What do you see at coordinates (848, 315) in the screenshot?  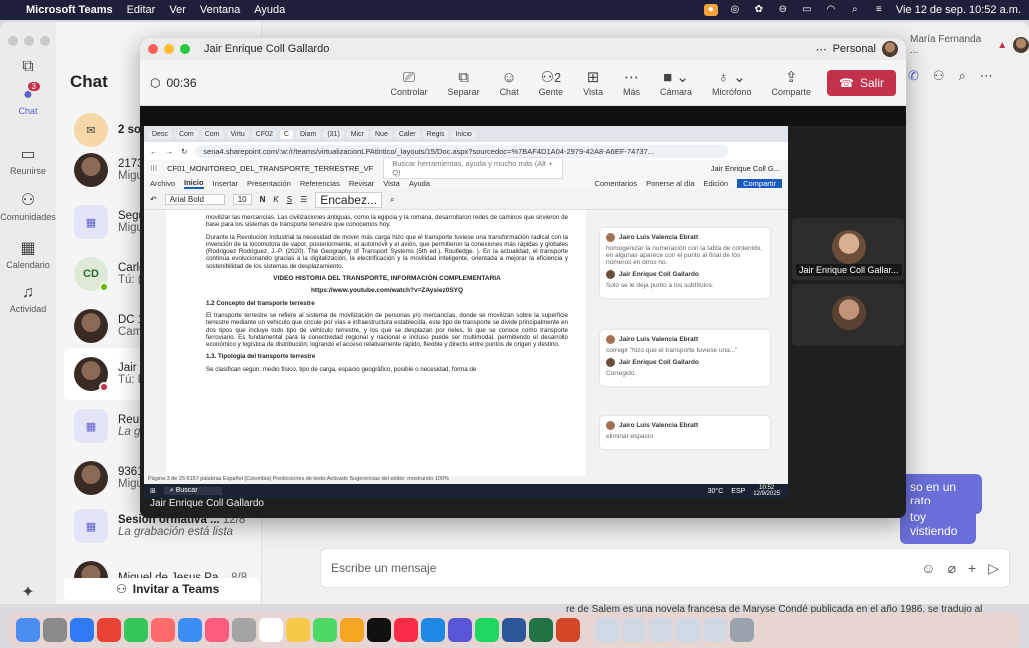 I see `self-tile` at bounding box center [848, 315].